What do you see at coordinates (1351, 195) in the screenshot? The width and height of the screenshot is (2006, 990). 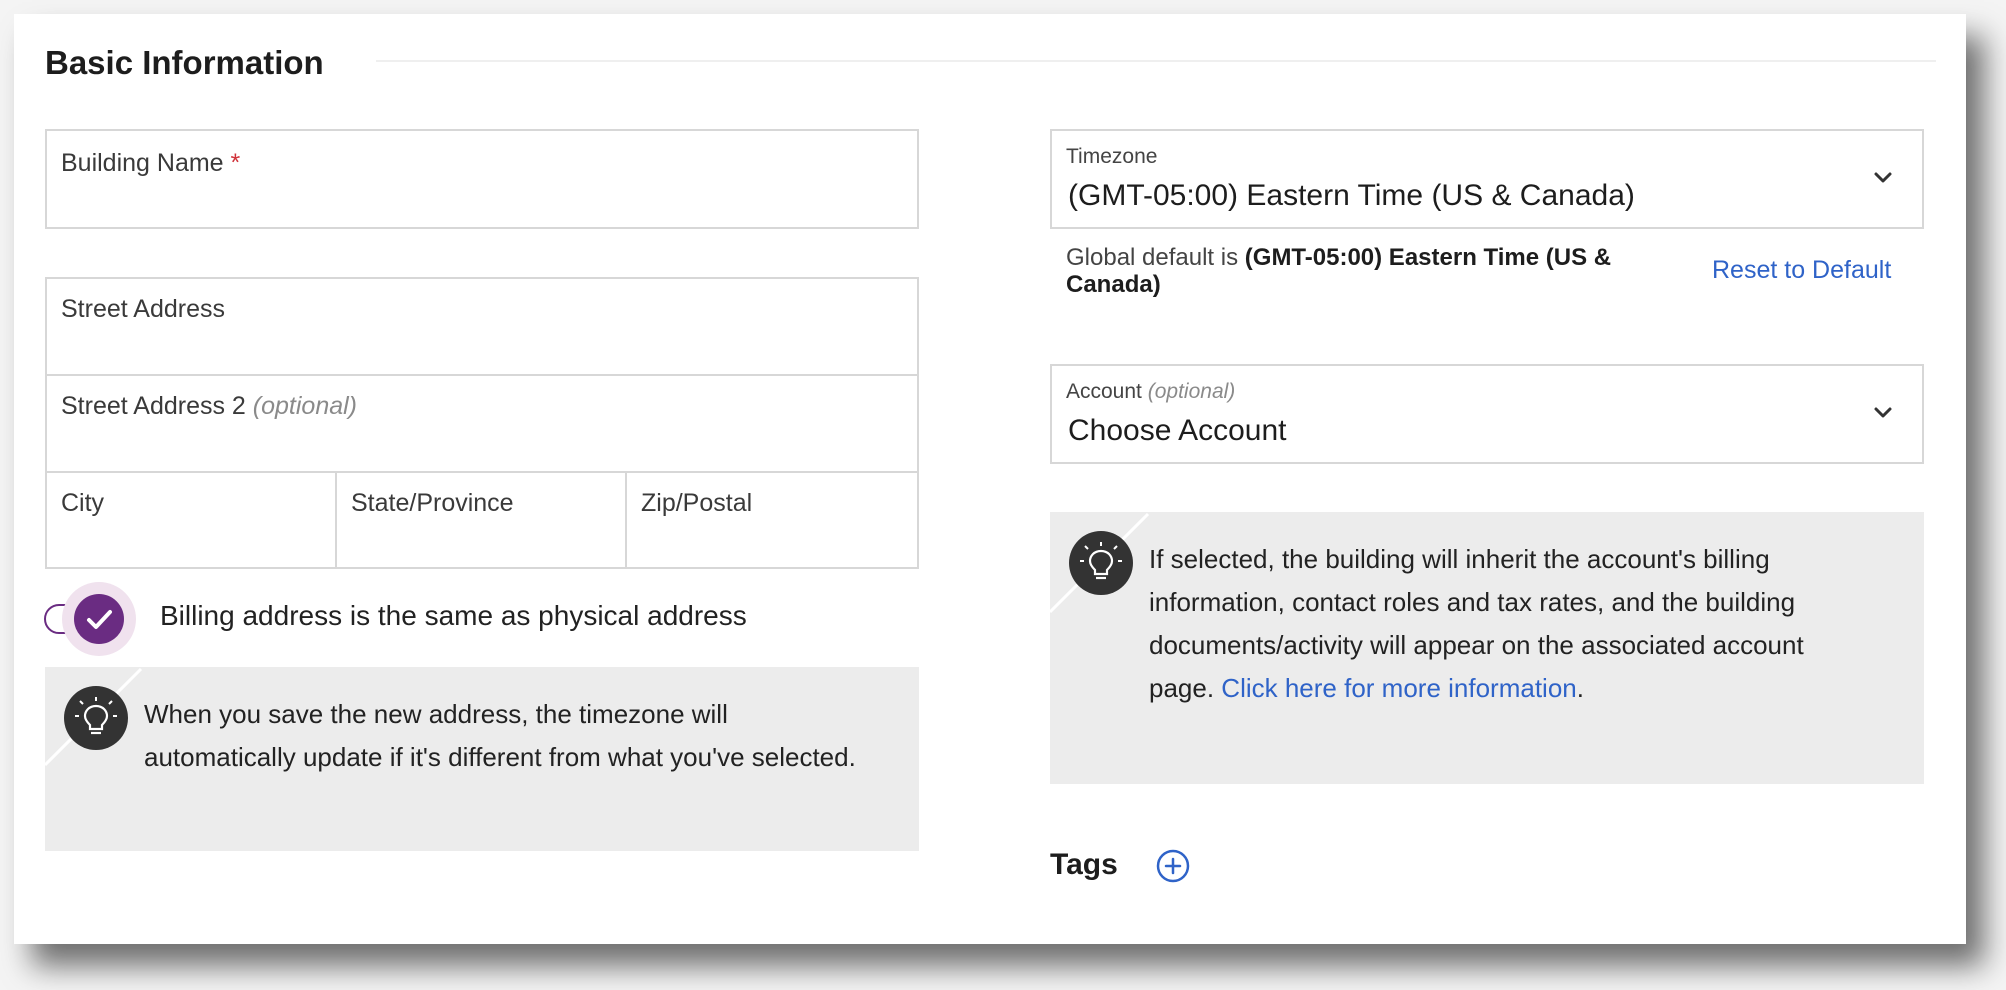 I see `timezone-value: (GMT-05:00) Eastern Time (US & Canada)` at bounding box center [1351, 195].